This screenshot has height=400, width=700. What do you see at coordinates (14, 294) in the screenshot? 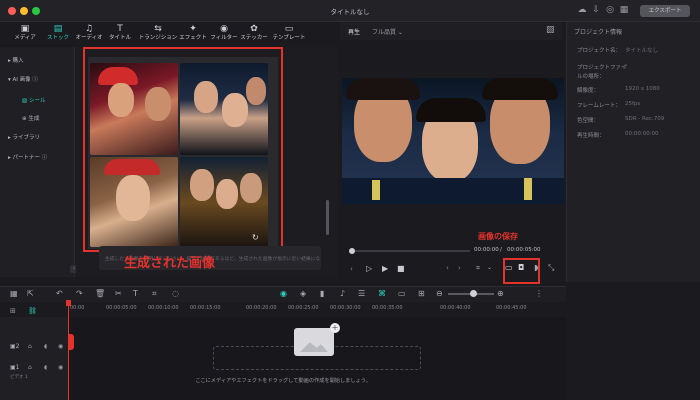
I see `layout-icon: ▦` at bounding box center [14, 294].